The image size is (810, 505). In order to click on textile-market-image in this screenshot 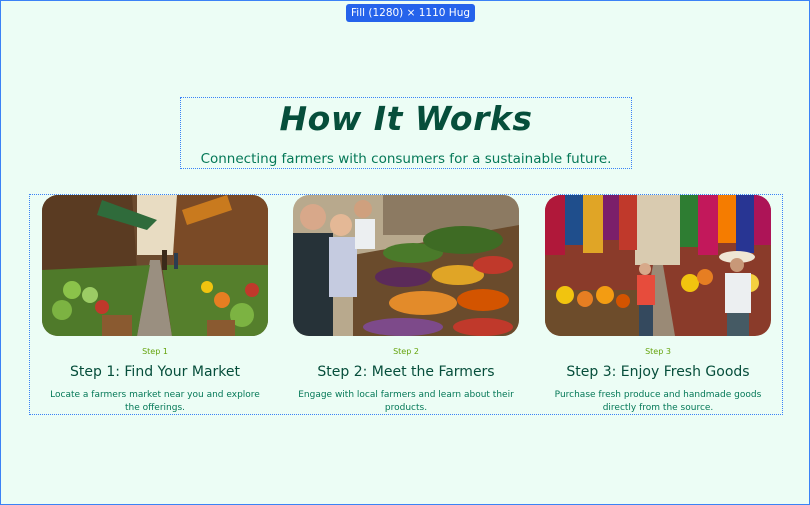, I will do `click(658, 265)`.